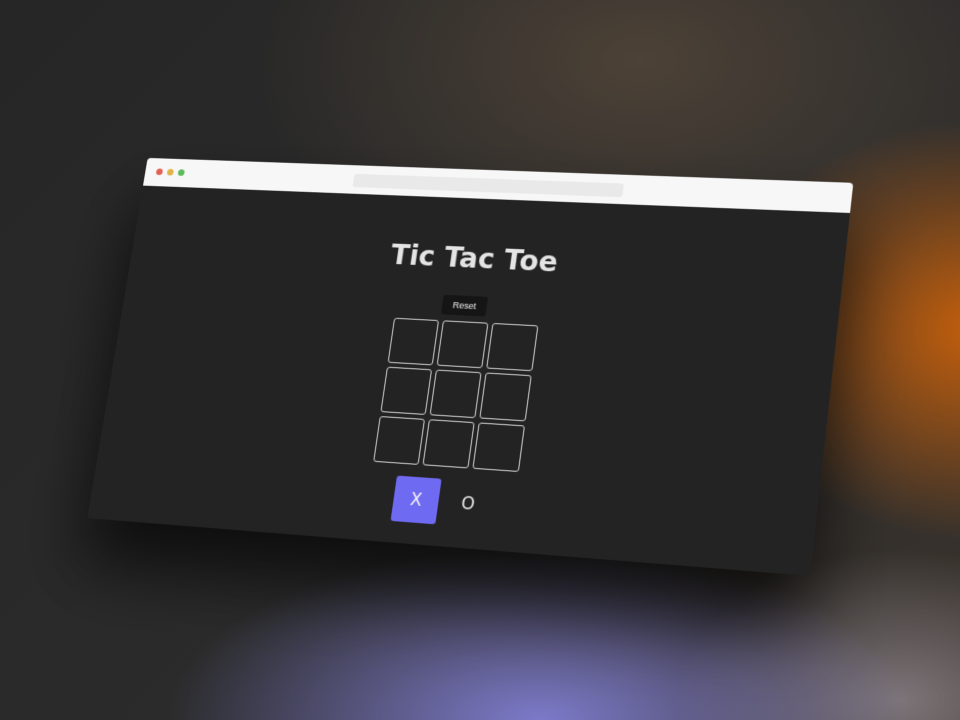 Image resolution: width=960 pixels, height=720 pixels. I want to click on page-title: Tic Tac Toe, so click(474, 258).